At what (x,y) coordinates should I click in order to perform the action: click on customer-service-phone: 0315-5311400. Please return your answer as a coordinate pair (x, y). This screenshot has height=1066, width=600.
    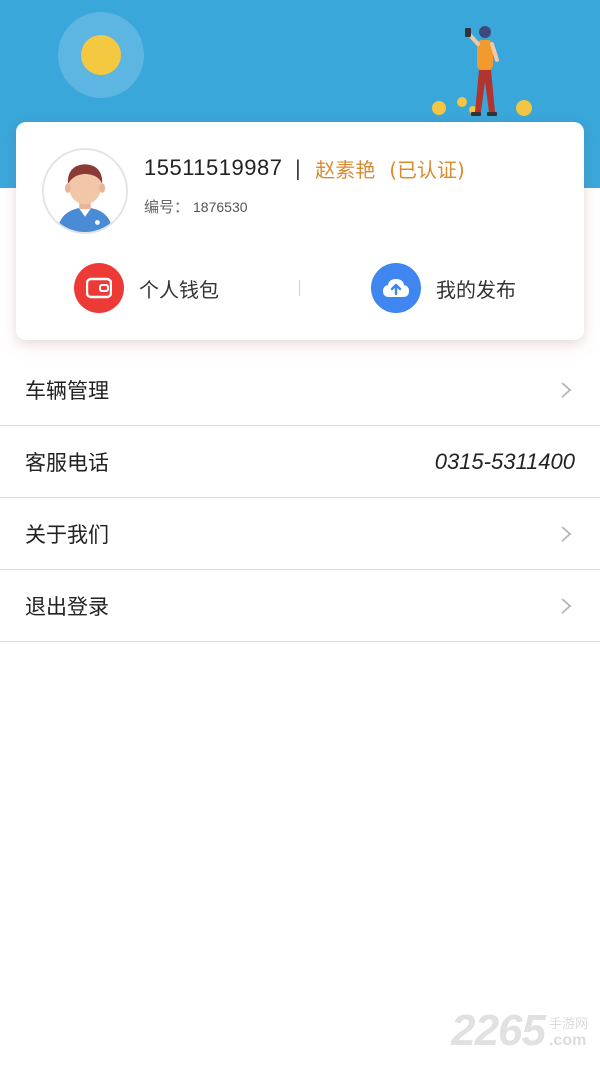
    Looking at the image, I should click on (505, 462).